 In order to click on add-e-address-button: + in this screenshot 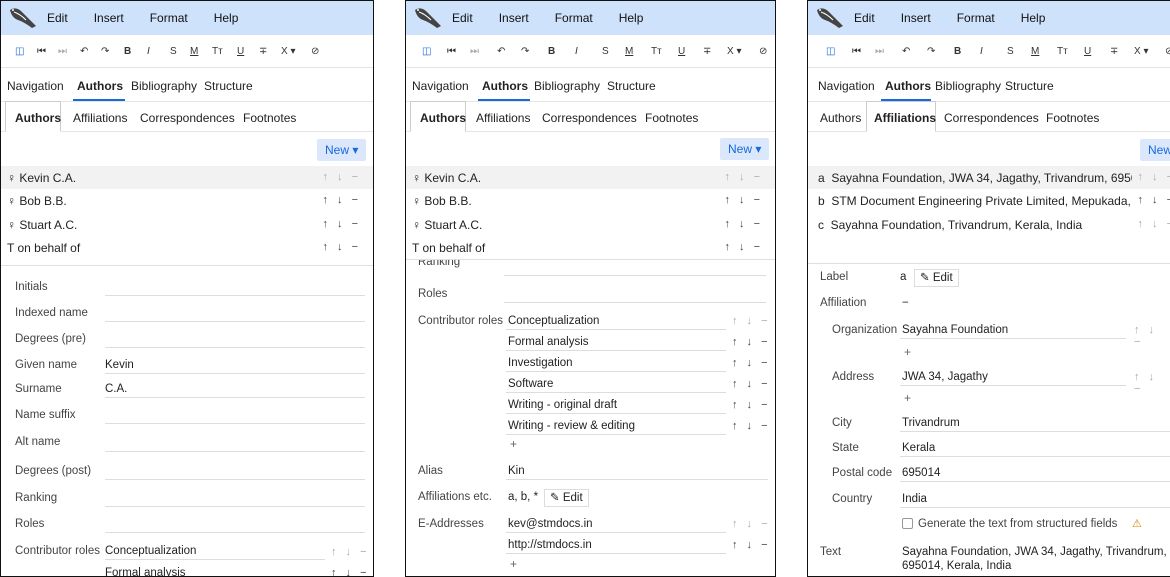, I will do `click(513, 564)`.